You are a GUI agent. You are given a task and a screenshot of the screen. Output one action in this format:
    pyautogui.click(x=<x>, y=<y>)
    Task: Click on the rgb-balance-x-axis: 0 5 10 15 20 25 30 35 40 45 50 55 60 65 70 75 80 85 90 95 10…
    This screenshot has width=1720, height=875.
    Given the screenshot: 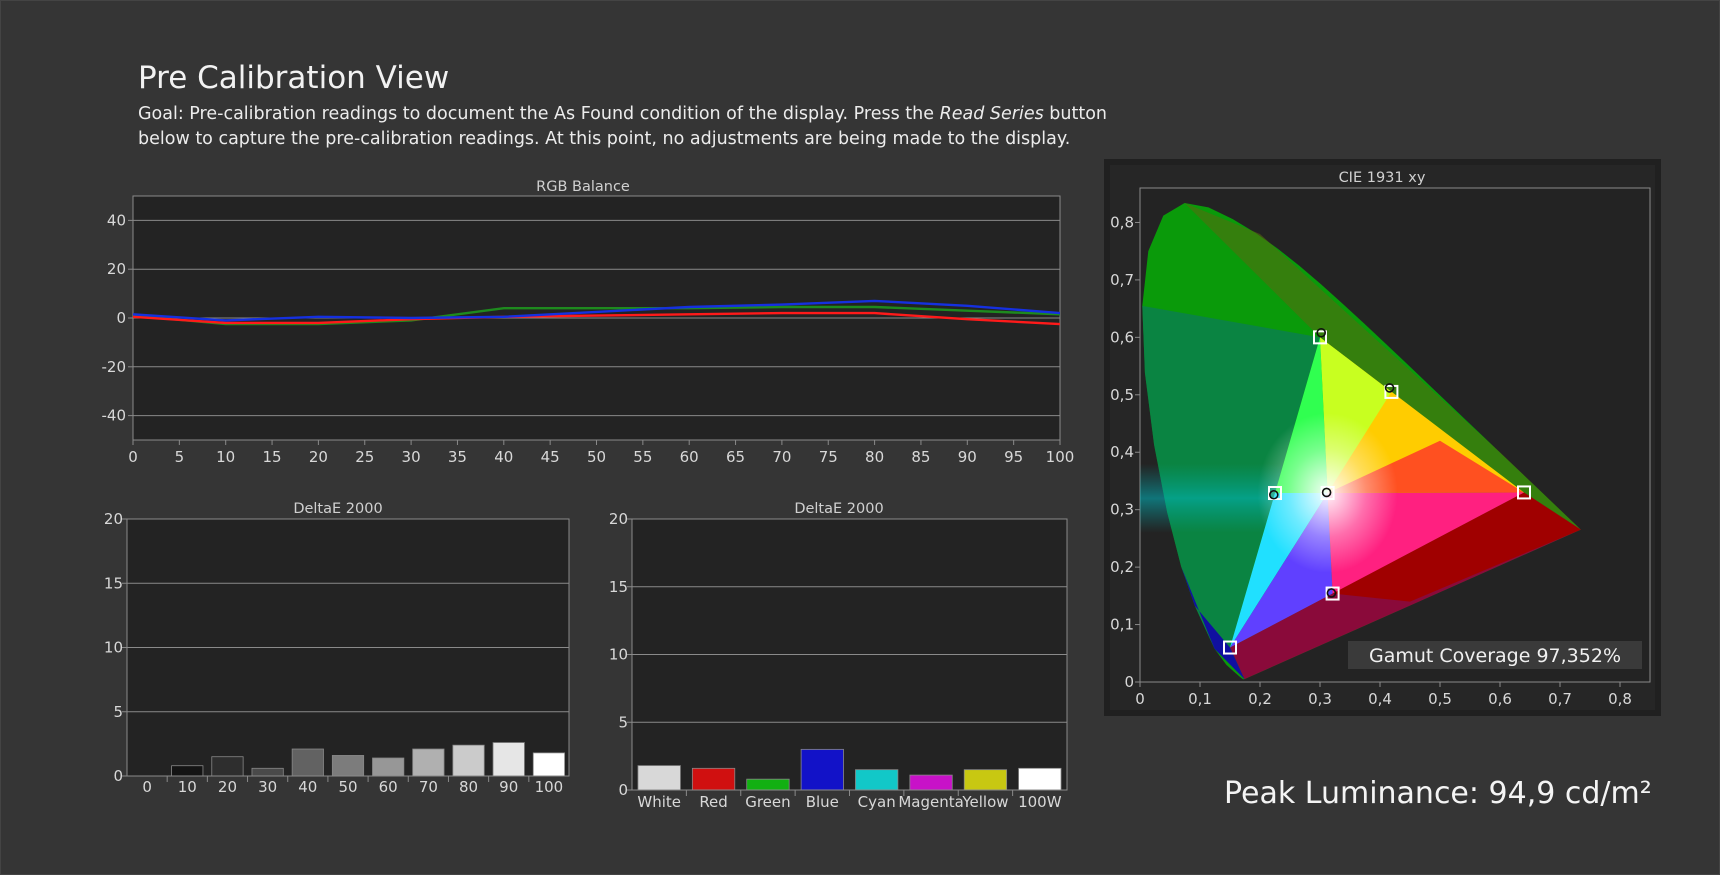 What is the action you would take?
    pyautogui.click(x=601, y=453)
    